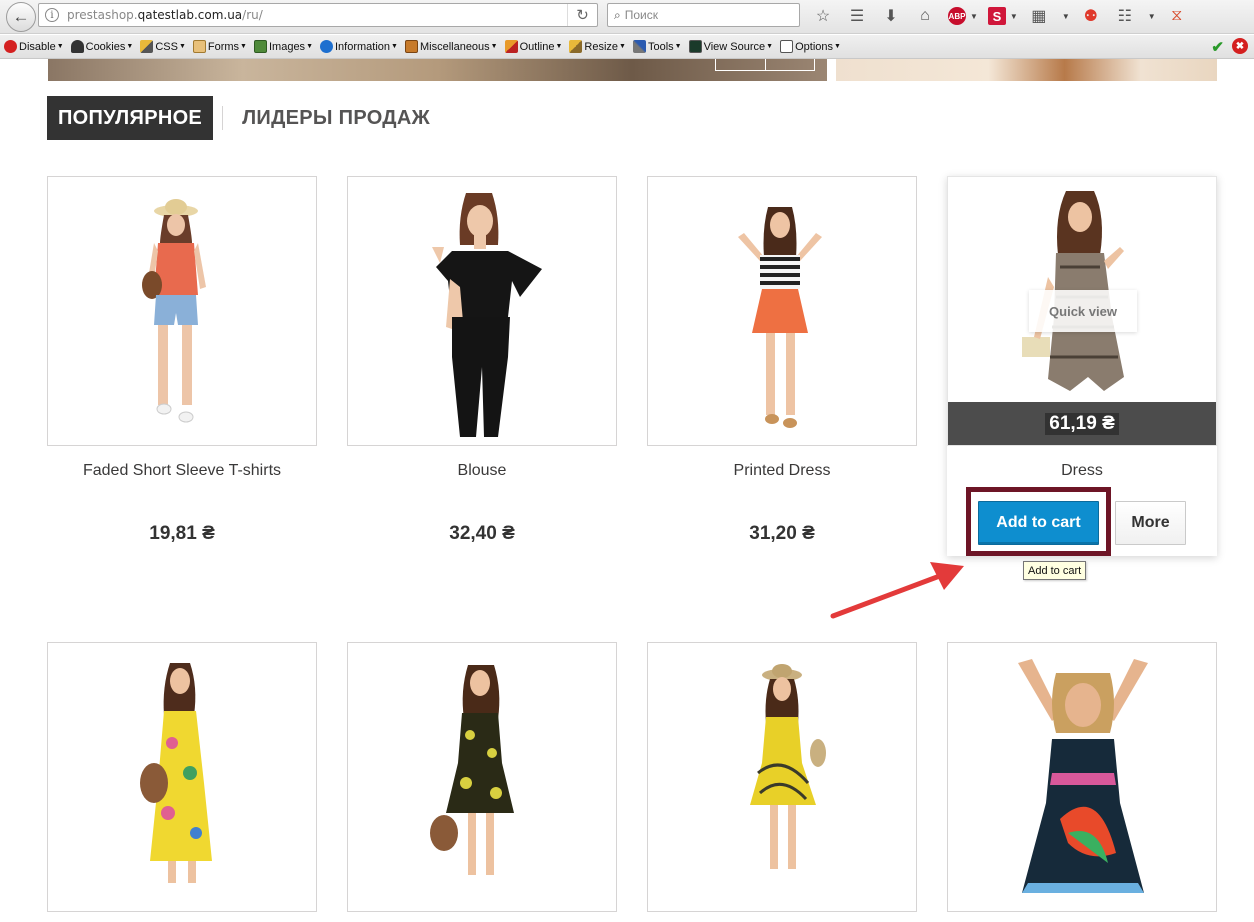 Image resolution: width=1254 pixels, height=922 pixels. I want to click on product-price: 19,81 ₴, so click(182, 533).